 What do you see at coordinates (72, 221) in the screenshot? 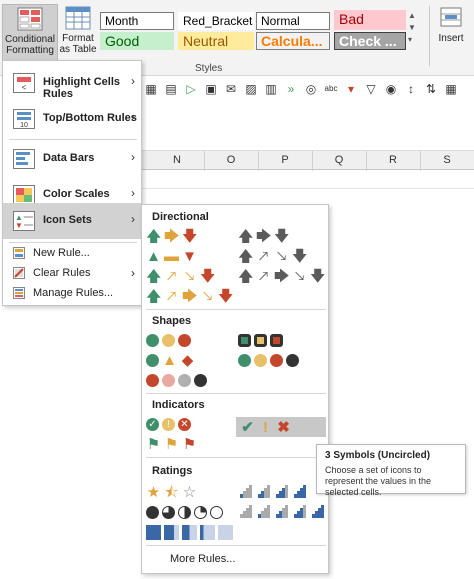
I see `menu-item-icon-sets: ▲ ▼ Icon Sets ›` at bounding box center [72, 221].